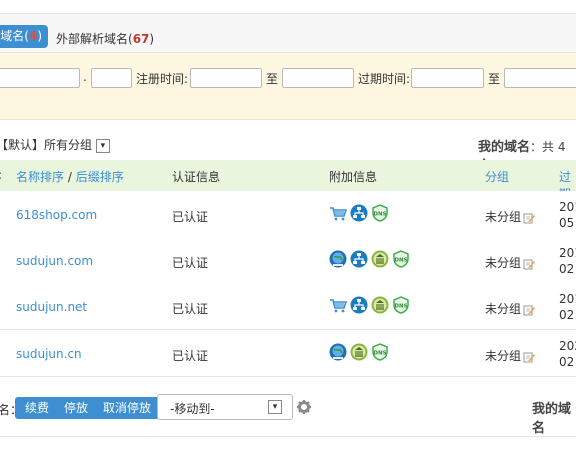  What do you see at coordinates (567, 223) in the screenshot?
I see `expire-date-bottom: 05` at bounding box center [567, 223].